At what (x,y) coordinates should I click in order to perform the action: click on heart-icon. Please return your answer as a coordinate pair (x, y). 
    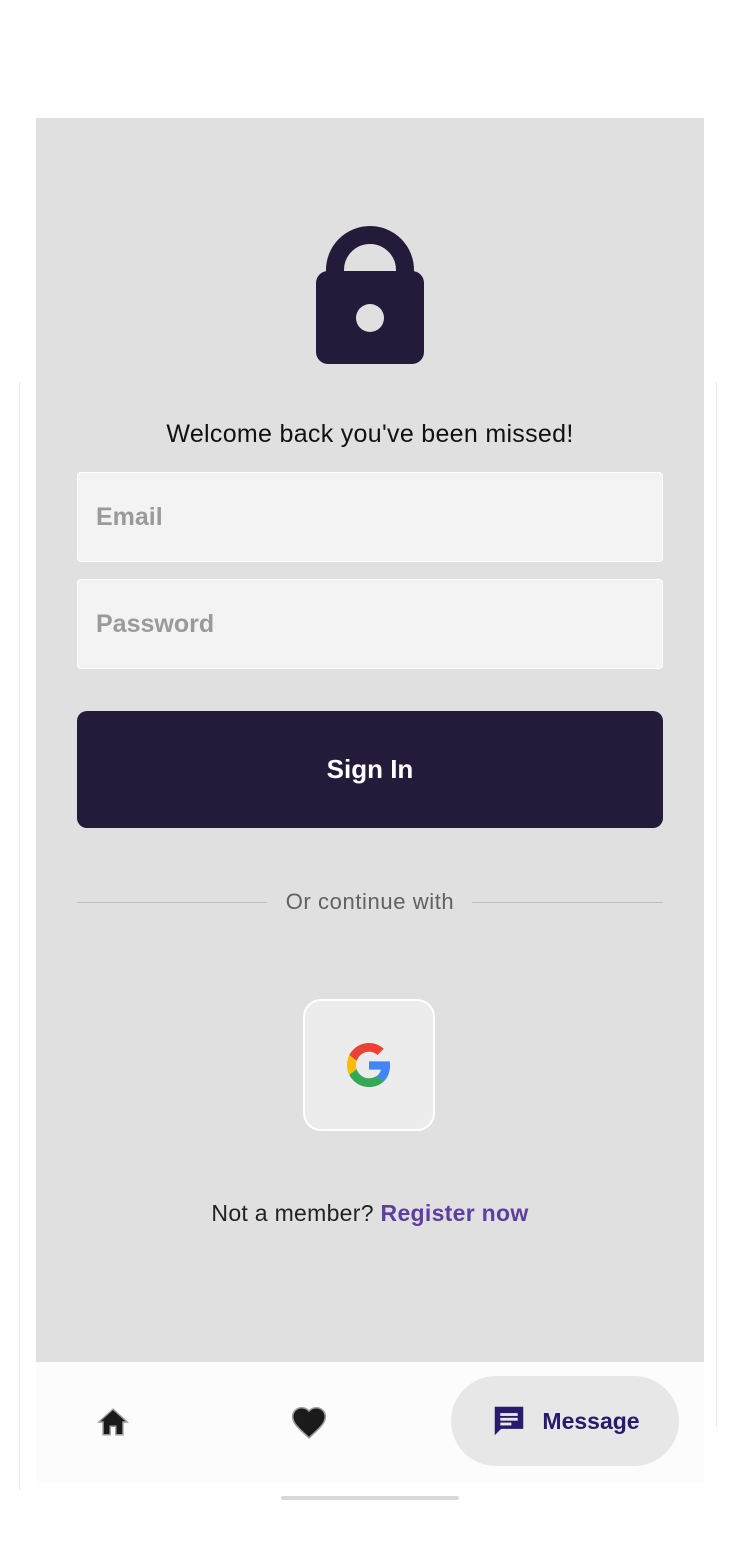
    Looking at the image, I should click on (309, 1422).